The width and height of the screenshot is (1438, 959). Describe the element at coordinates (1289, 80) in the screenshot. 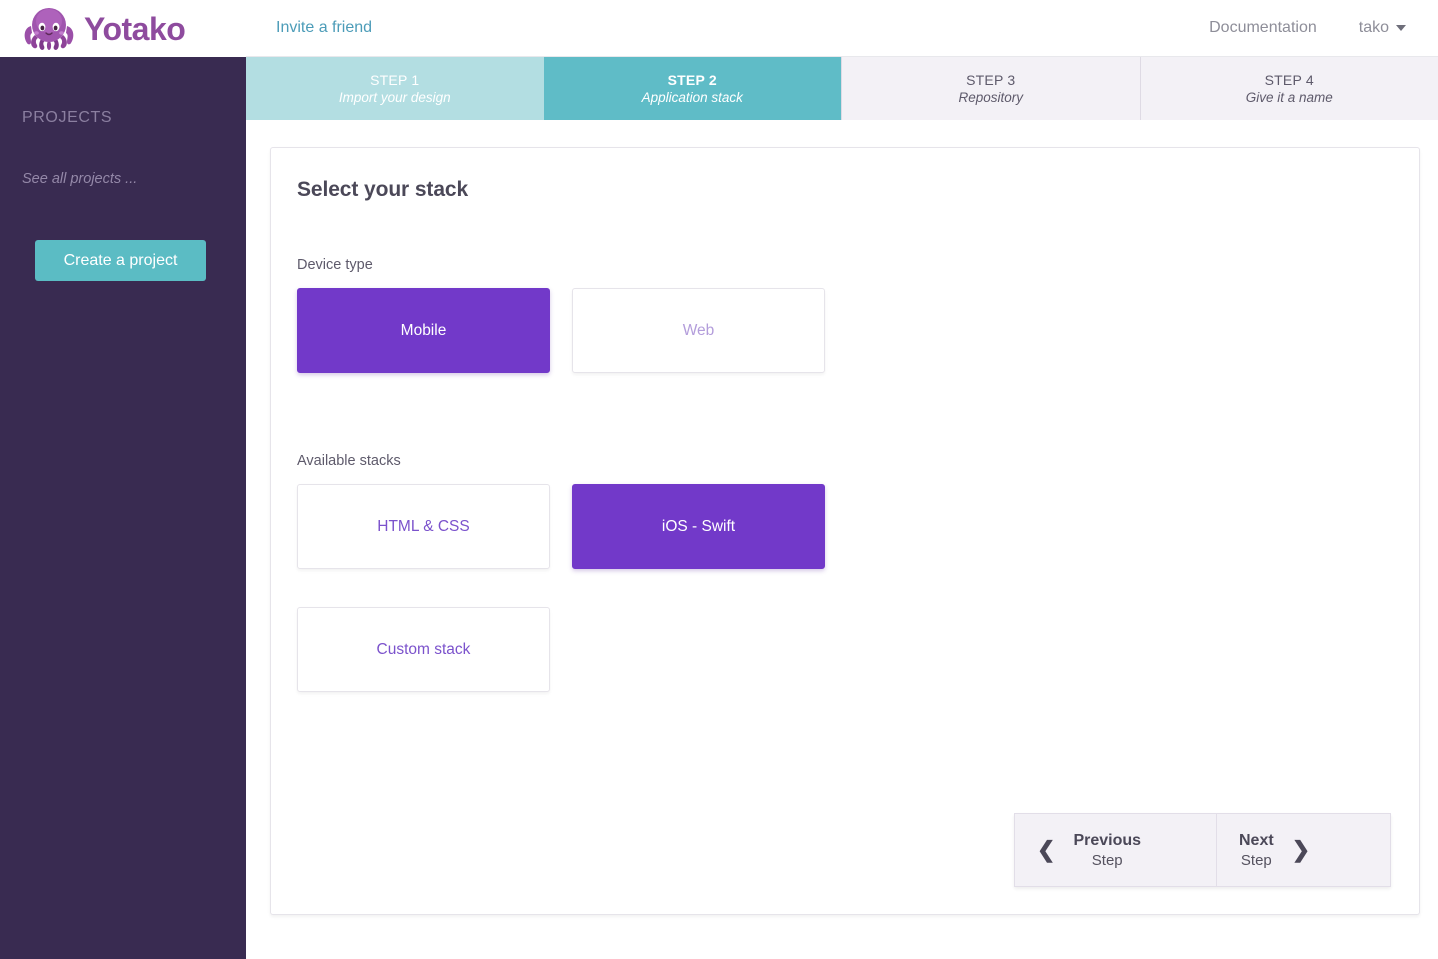

I see `step-4-title: STEP 4` at that location.